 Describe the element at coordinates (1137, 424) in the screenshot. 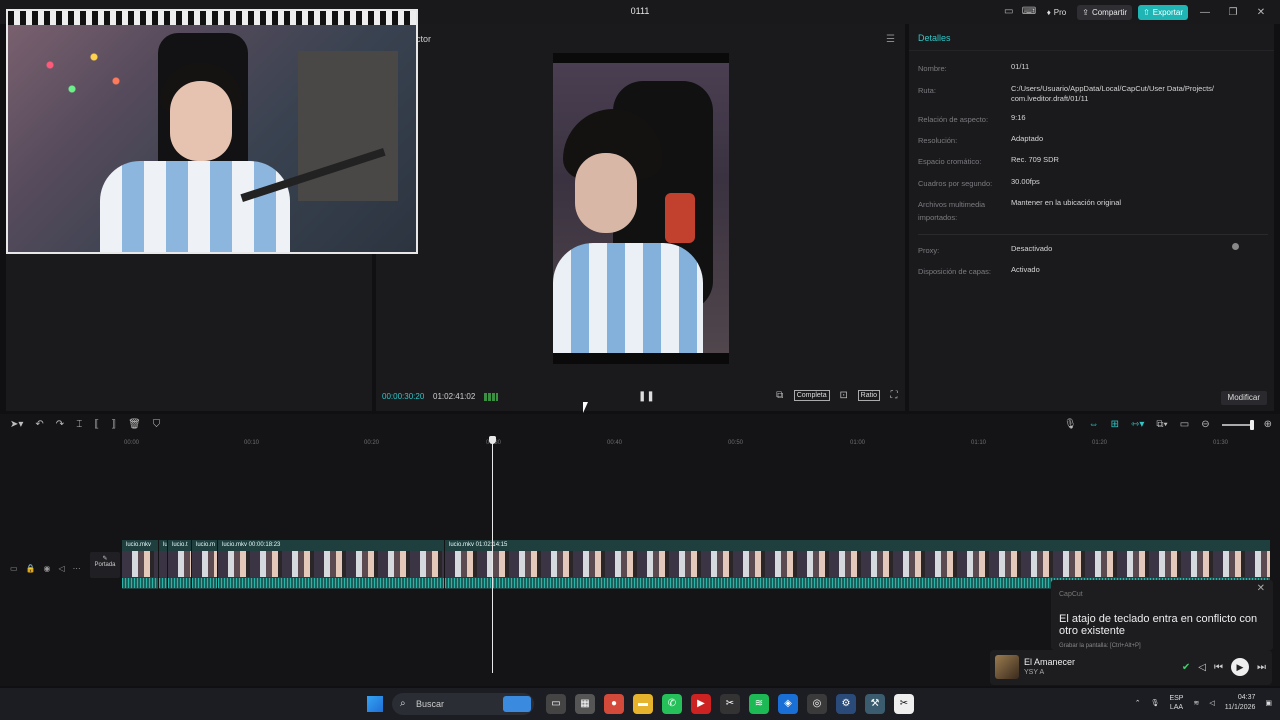

I see `snap-icon: ⇿▾` at that location.